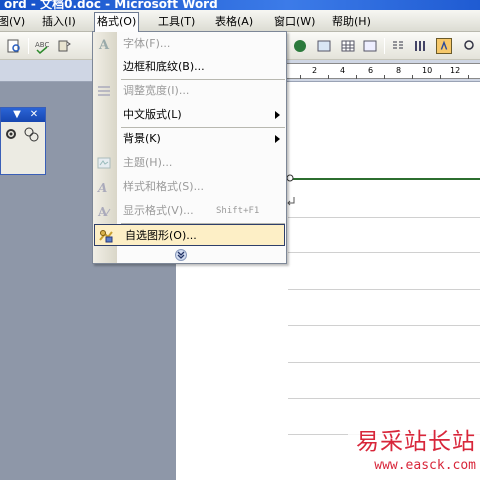  What do you see at coordinates (17, 115) in the screenshot?
I see `toolbar-options-icon: ▼` at bounding box center [17, 115].